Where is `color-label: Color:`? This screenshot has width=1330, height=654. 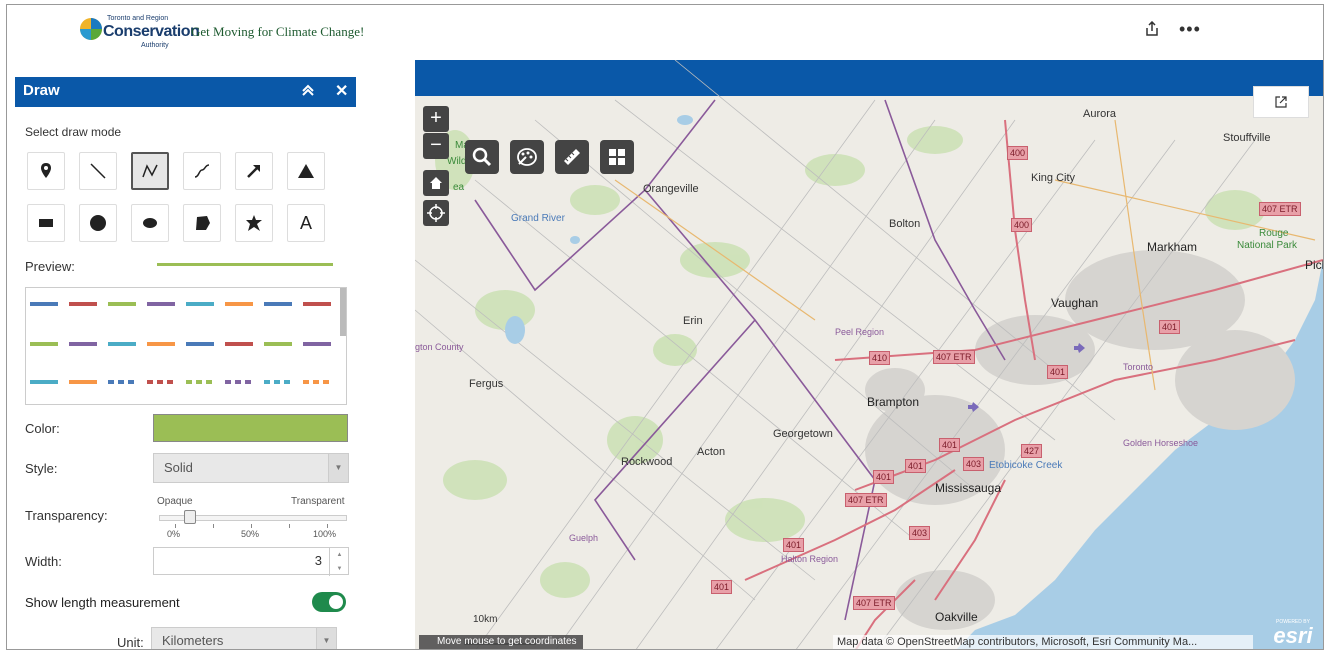
color-label: Color: is located at coordinates (42, 428).